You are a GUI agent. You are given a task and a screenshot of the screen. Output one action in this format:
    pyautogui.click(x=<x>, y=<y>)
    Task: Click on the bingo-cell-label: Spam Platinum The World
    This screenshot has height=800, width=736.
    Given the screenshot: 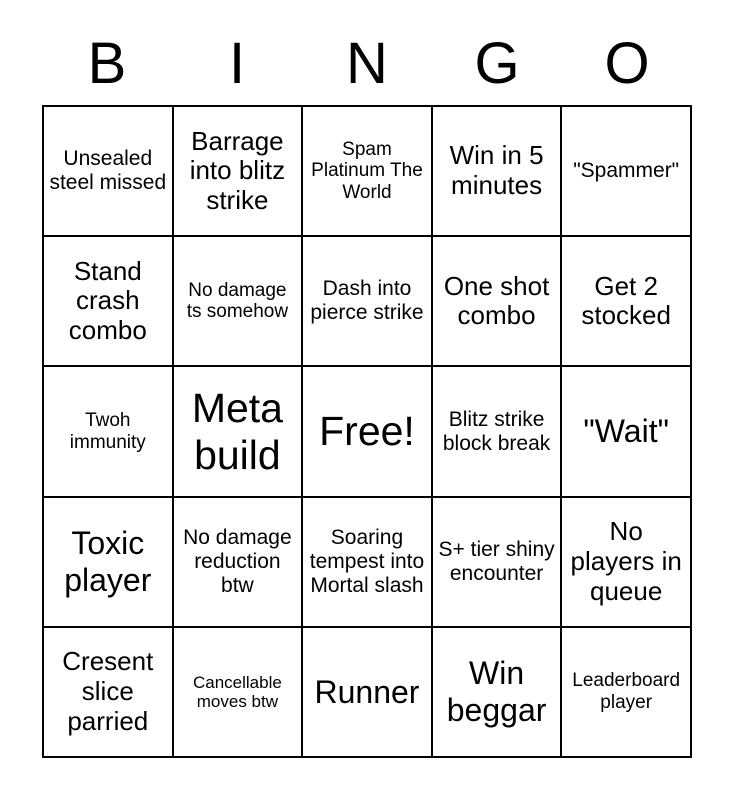 What is the action you would take?
    pyautogui.click(x=367, y=170)
    